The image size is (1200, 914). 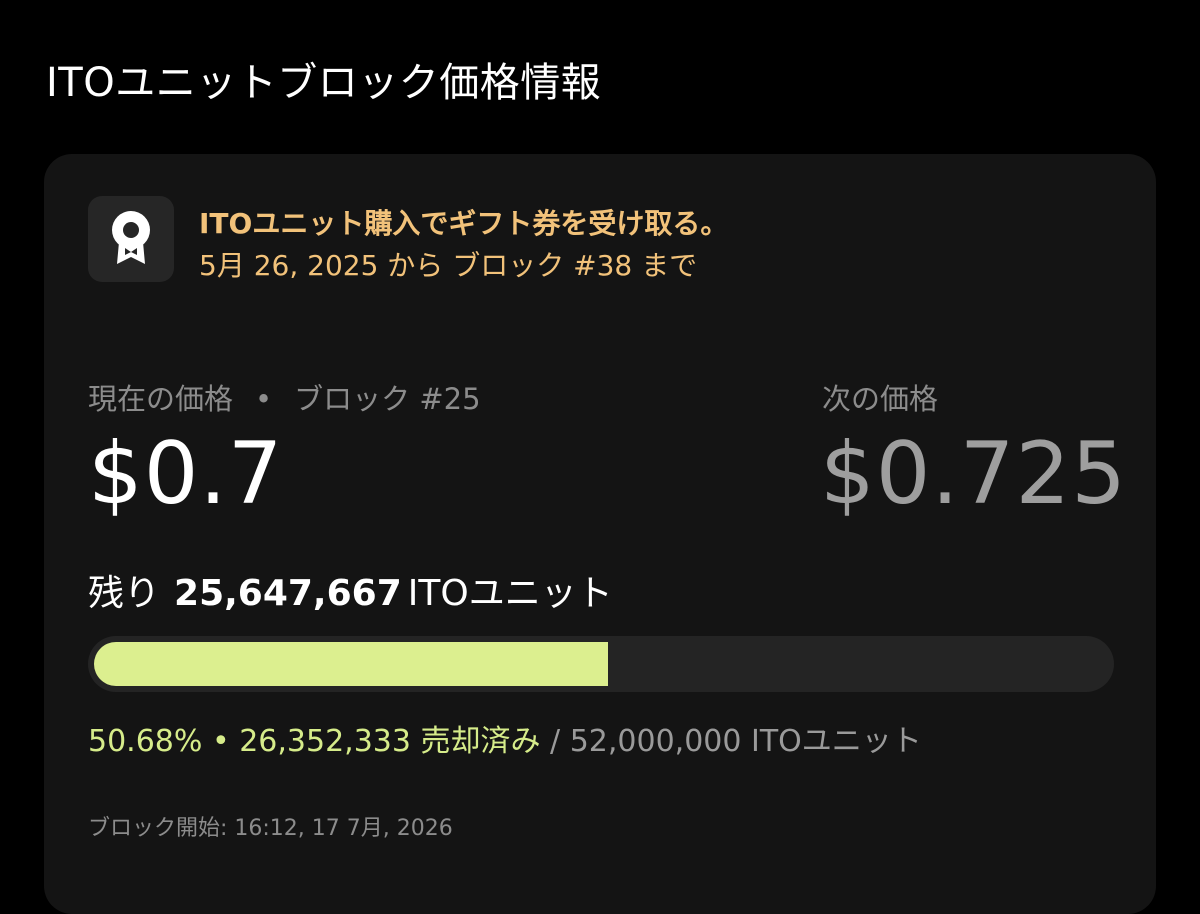 What do you see at coordinates (124, 593) in the screenshot?
I see `remaining-prefix: 残り` at bounding box center [124, 593].